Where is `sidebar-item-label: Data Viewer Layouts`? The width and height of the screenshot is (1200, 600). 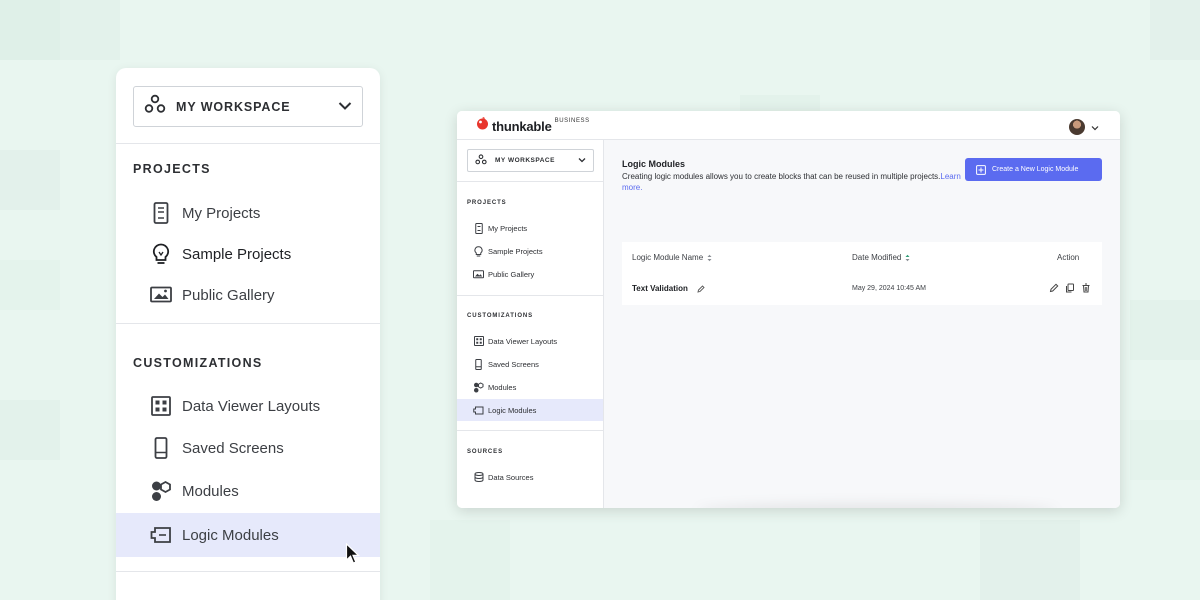 sidebar-item-label: Data Viewer Layouts is located at coordinates (523, 341).